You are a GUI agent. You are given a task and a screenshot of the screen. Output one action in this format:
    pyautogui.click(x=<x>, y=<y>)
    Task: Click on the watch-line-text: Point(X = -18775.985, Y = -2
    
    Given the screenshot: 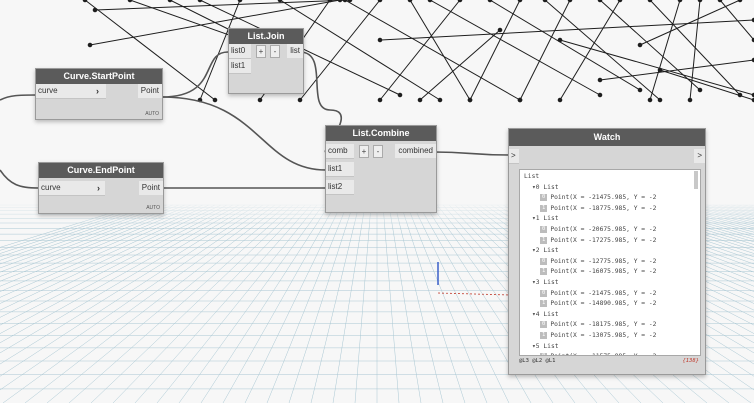 What is the action you would take?
    pyautogui.click(x=603, y=208)
    